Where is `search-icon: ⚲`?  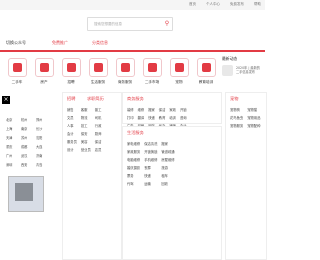 search-icon: ⚲ is located at coordinates (167, 24).